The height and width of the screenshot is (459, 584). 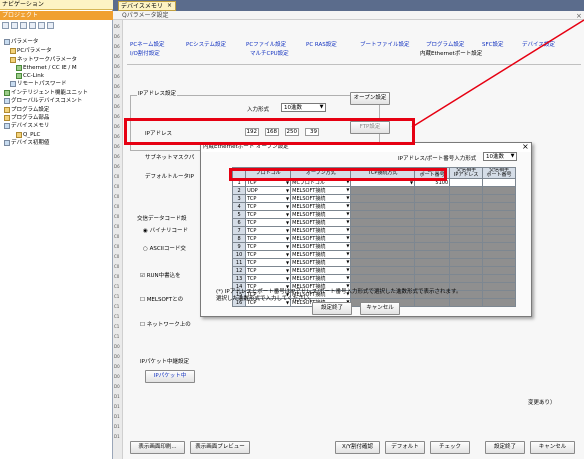 I want to click on tree-item: グローバルデバイスコメント, so click(x=43, y=101).